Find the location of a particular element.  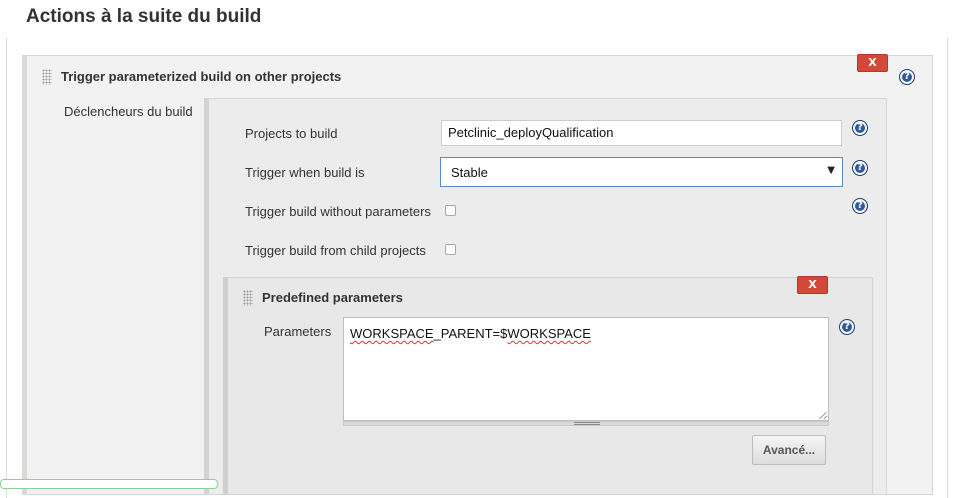

build-triggers-label: Déclencheurs du build is located at coordinates (128, 111).